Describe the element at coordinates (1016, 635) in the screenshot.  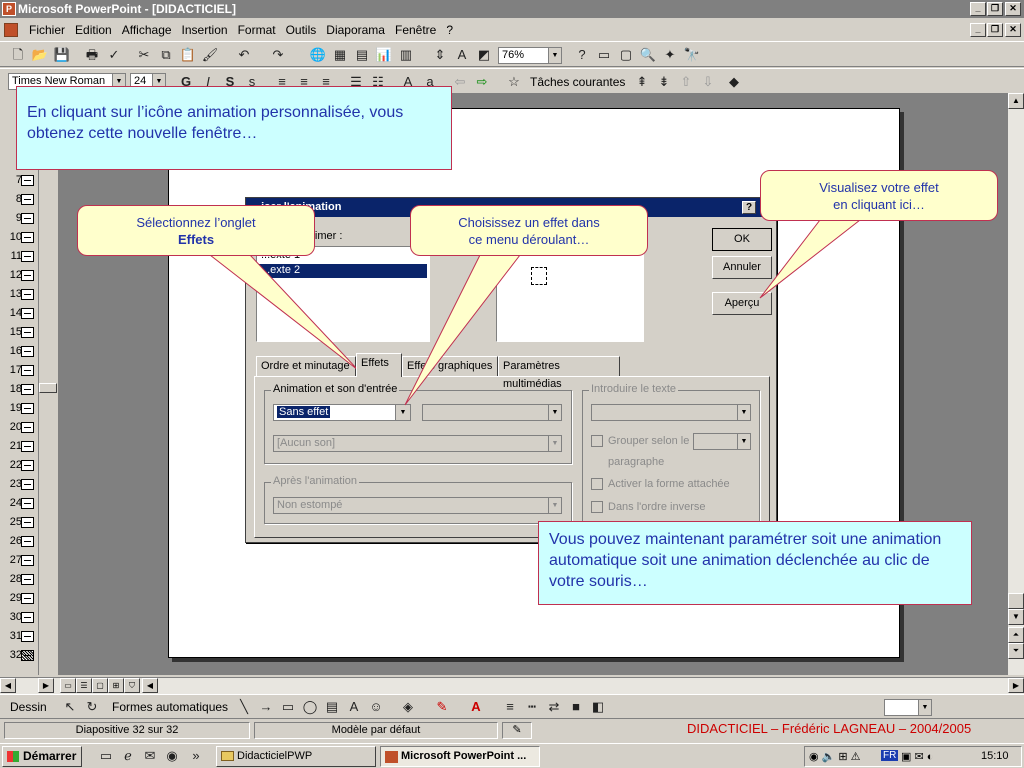
I see `prev-slide-icon: ⏶` at that location.